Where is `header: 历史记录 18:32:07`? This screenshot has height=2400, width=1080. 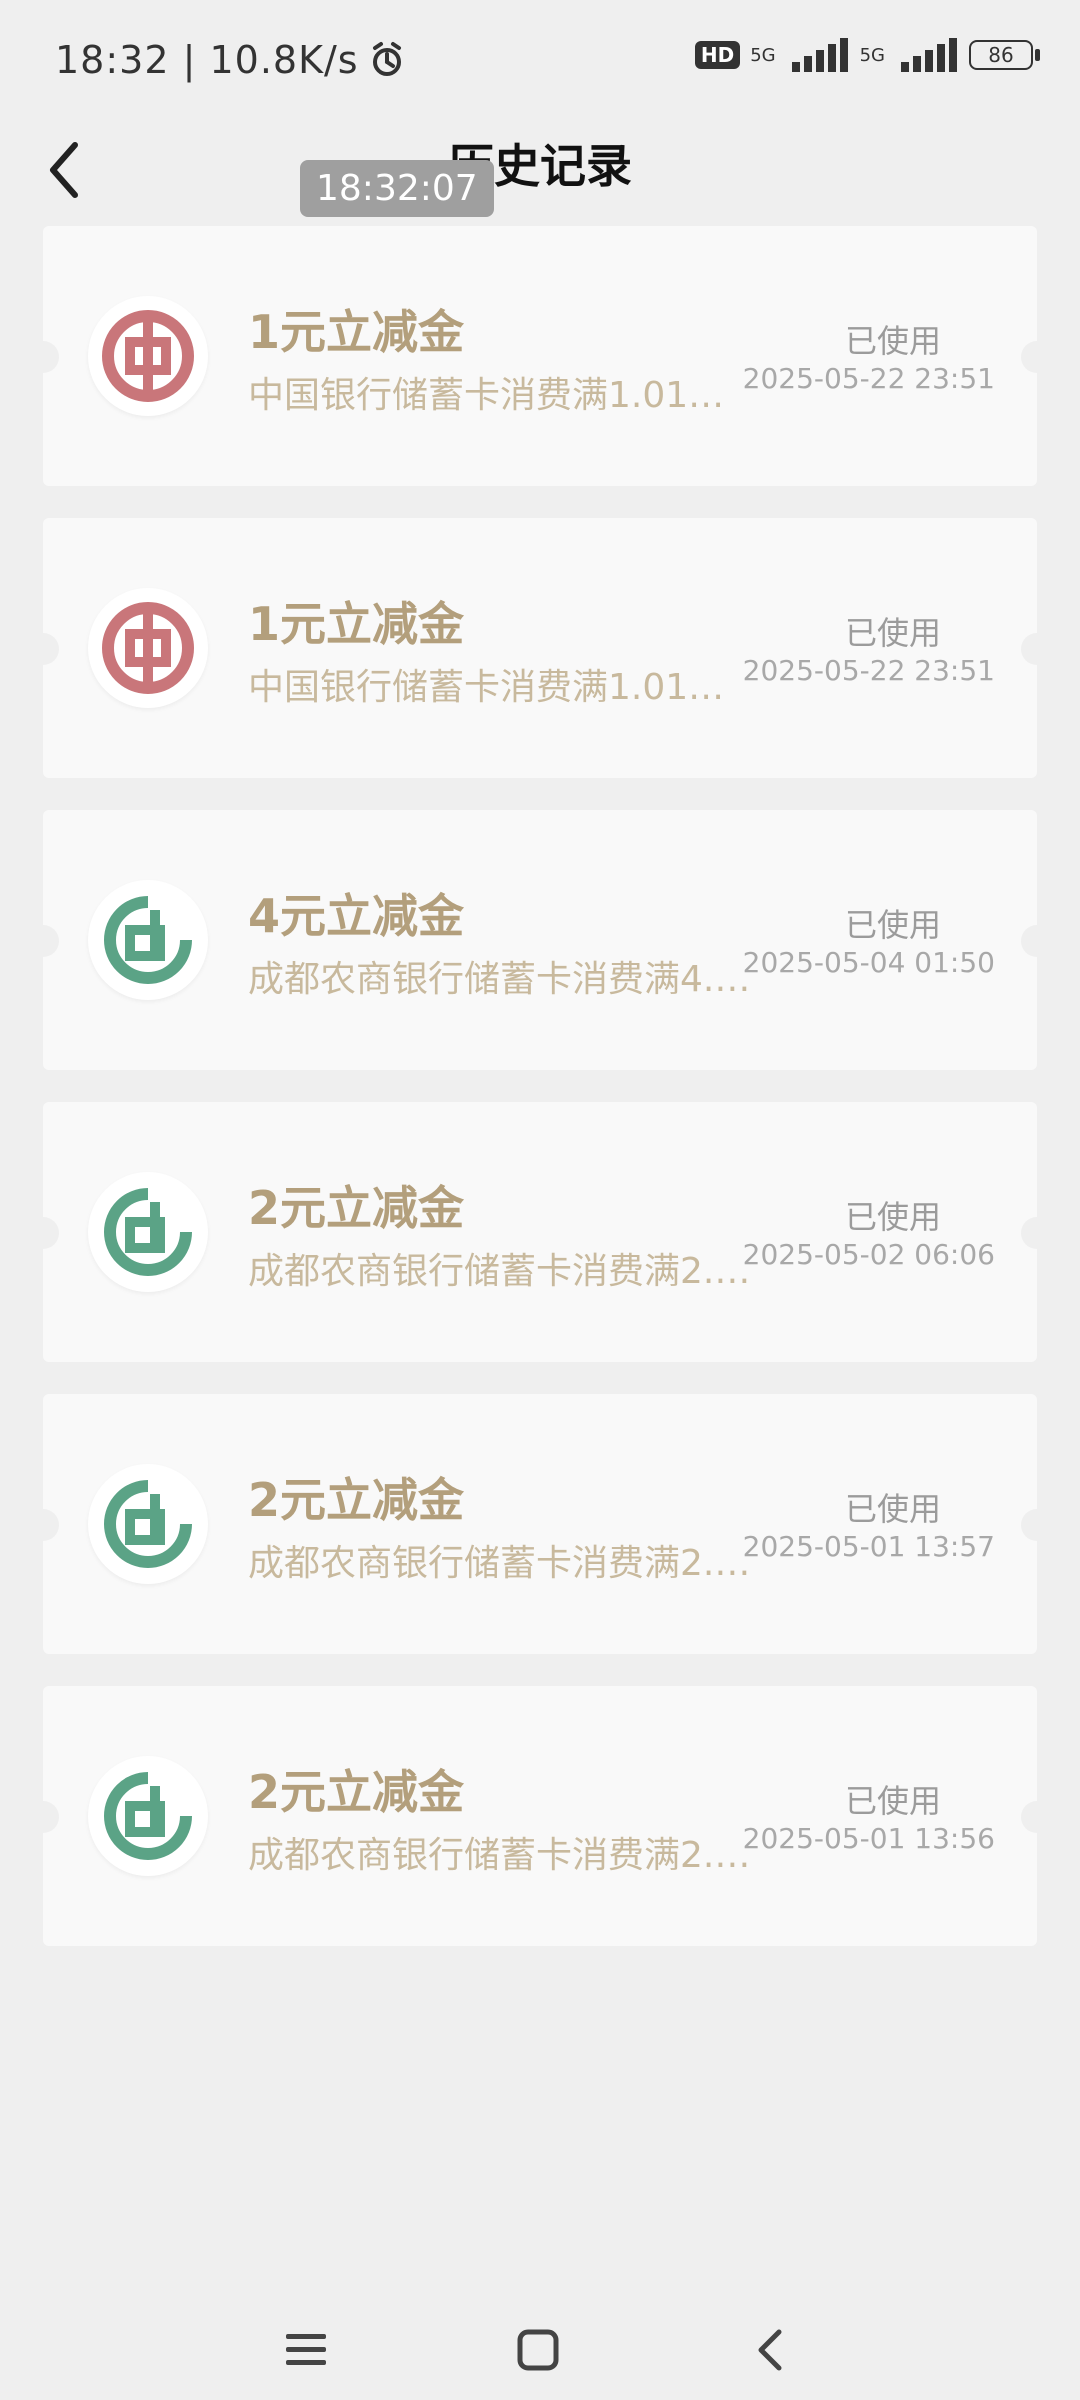
header: 历史记录 18:32:07 is located at coordinates (540, 170).